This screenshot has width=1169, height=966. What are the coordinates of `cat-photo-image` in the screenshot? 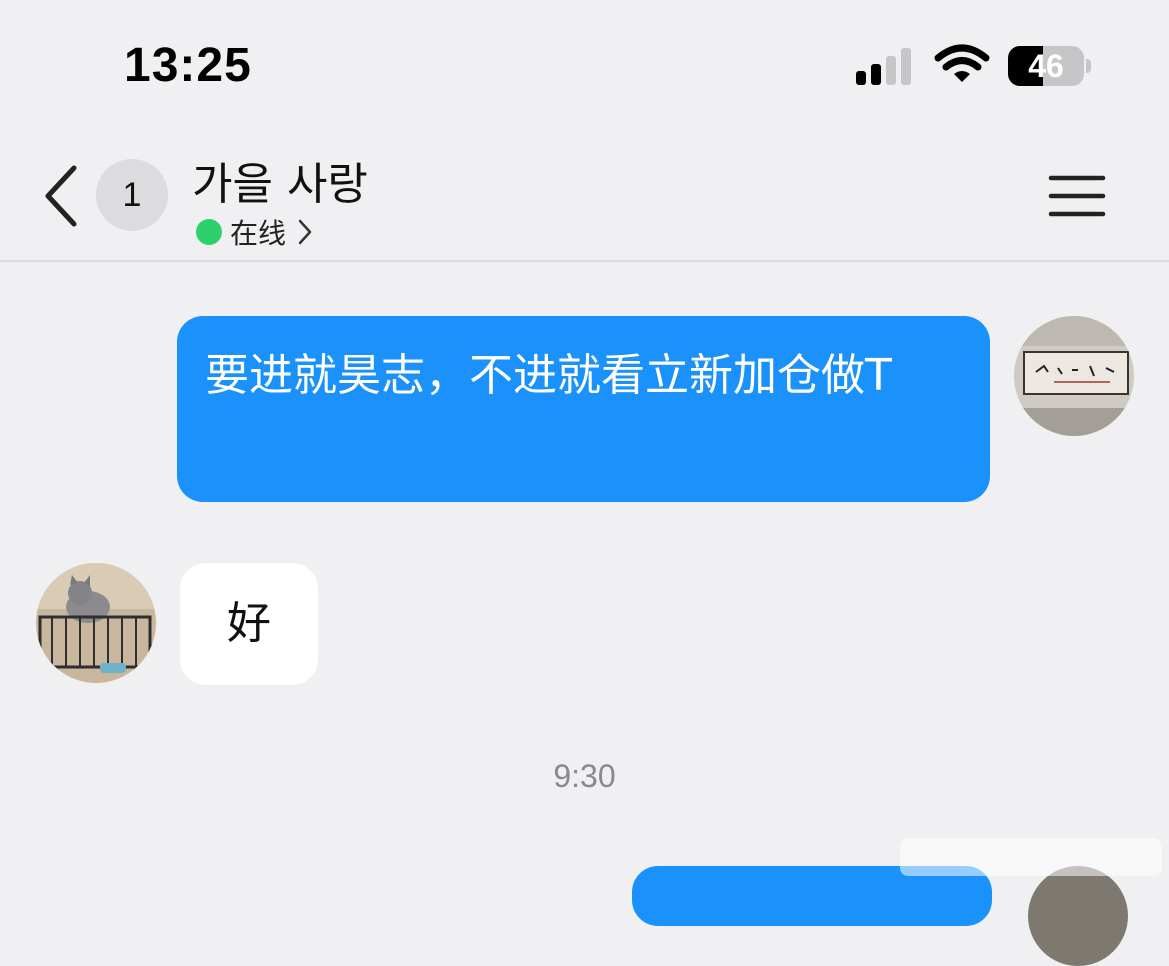 It's located at (96, 623).